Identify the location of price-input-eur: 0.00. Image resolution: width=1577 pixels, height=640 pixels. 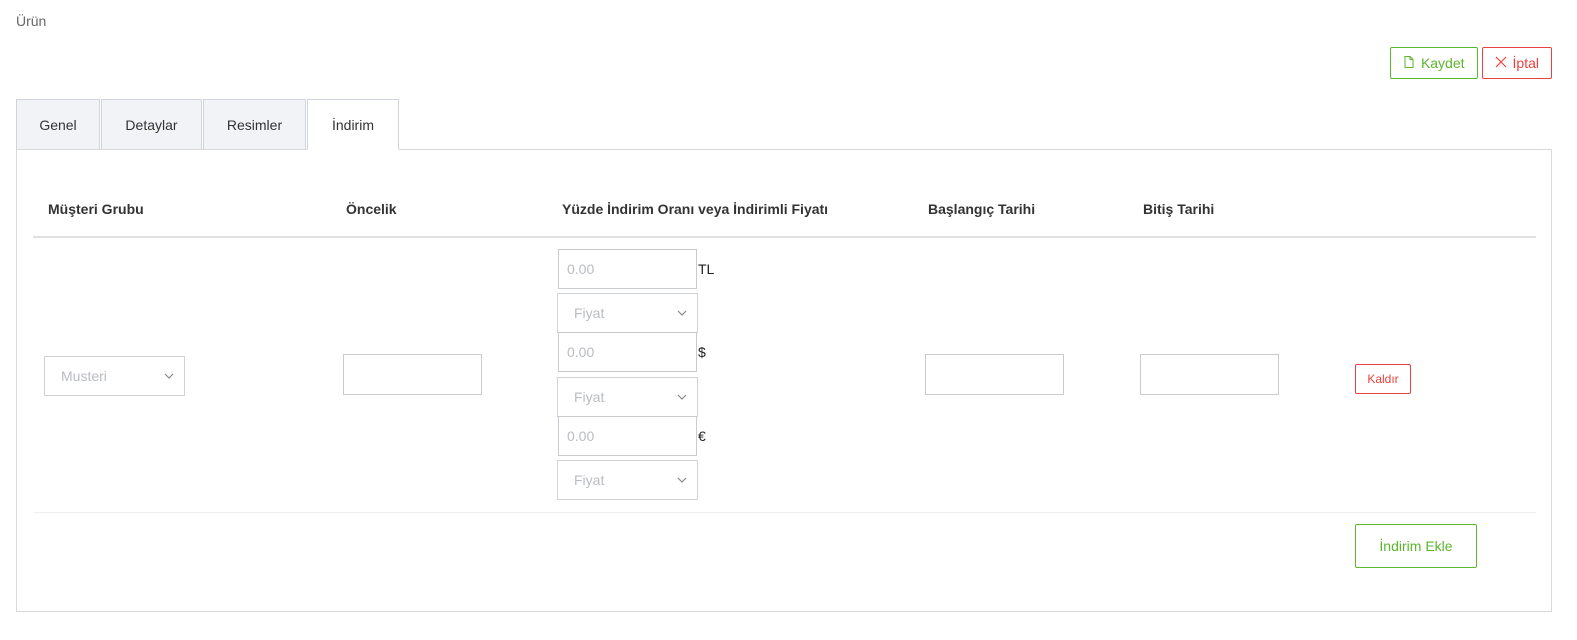
(627, 436).